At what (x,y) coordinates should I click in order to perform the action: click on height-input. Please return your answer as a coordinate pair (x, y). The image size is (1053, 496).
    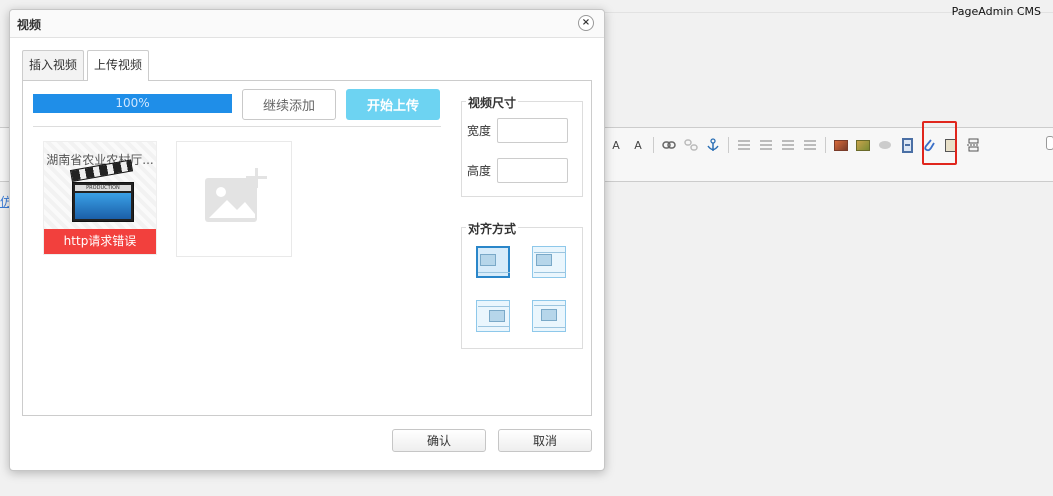
    Looking at the image, I should click on (532, 170).